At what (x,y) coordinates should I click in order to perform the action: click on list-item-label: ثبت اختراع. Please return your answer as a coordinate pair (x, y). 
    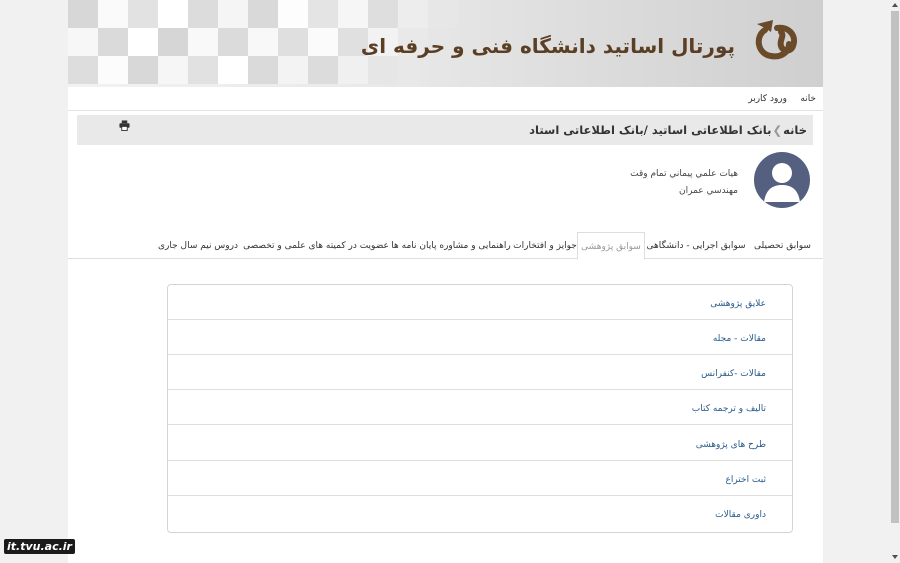
    Looking at the image, I should click on (745, 480).